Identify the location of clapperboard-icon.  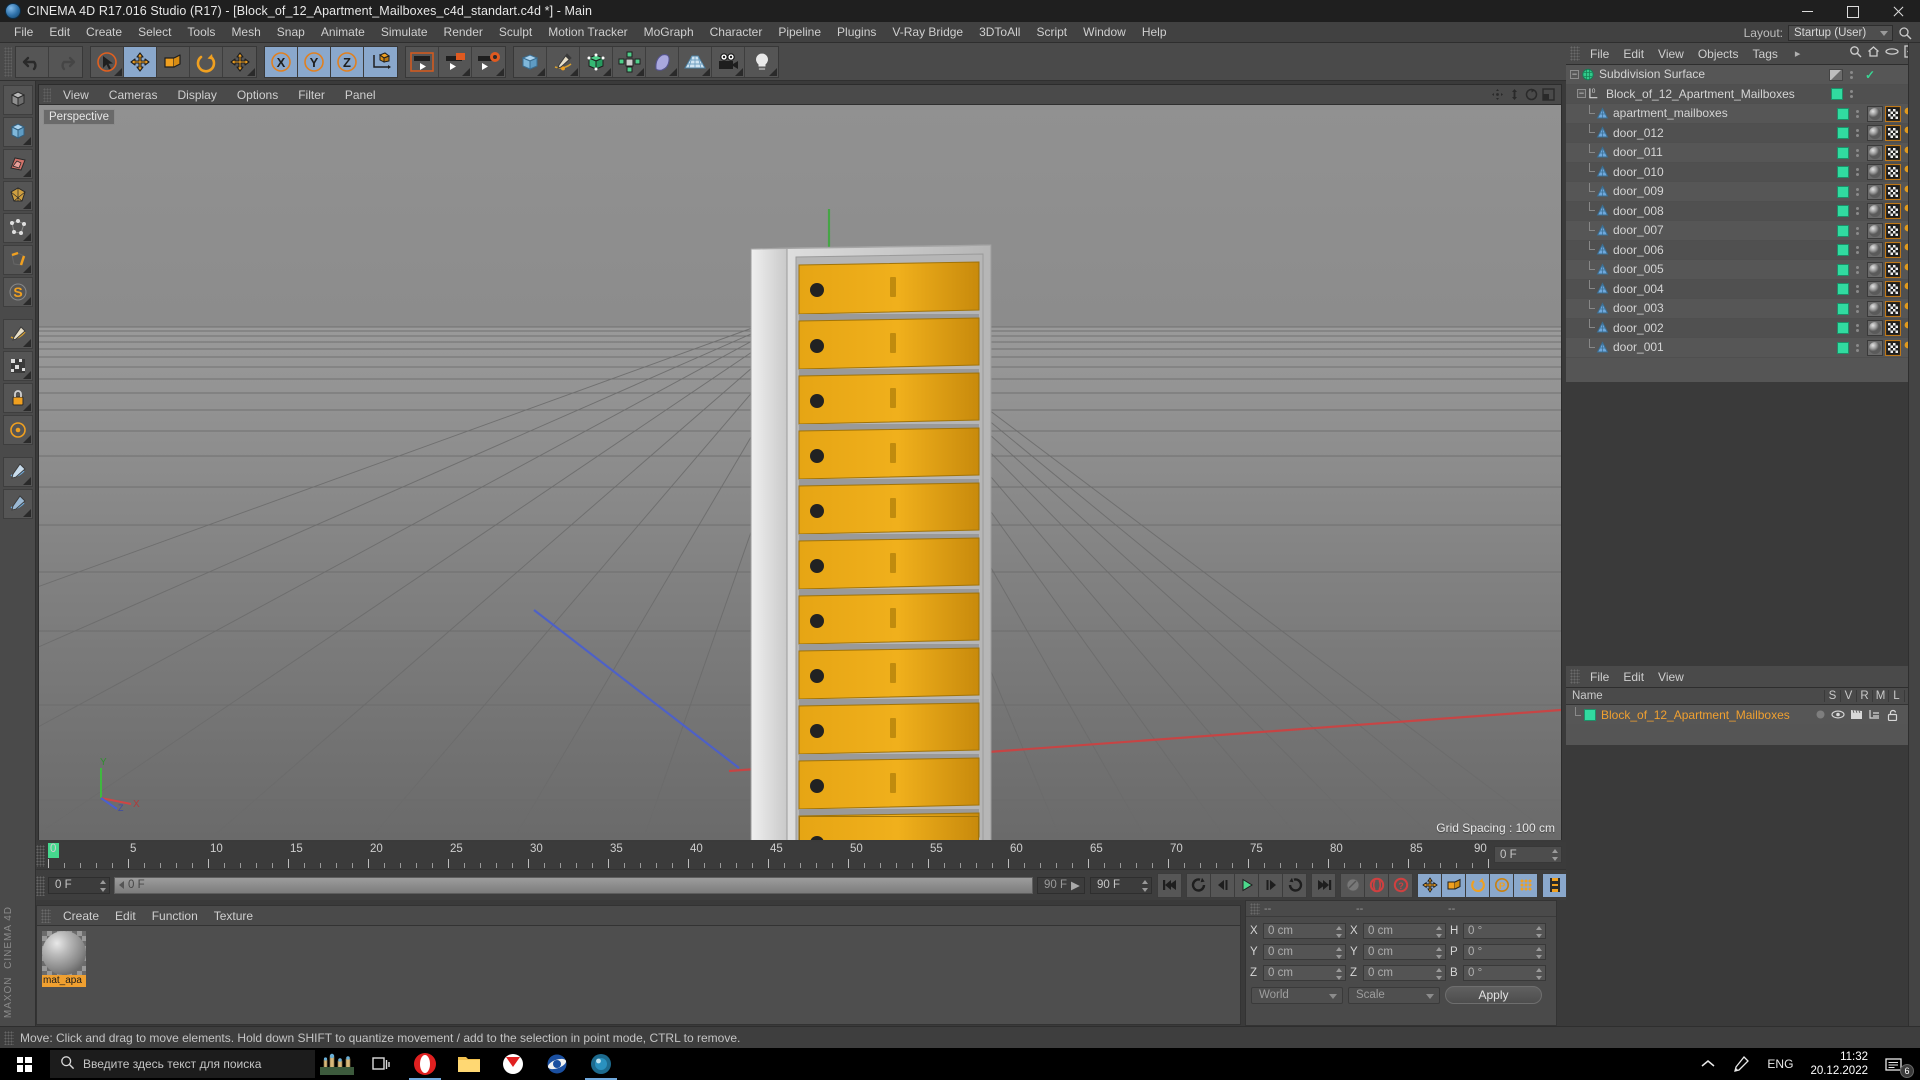
(1856, 714).